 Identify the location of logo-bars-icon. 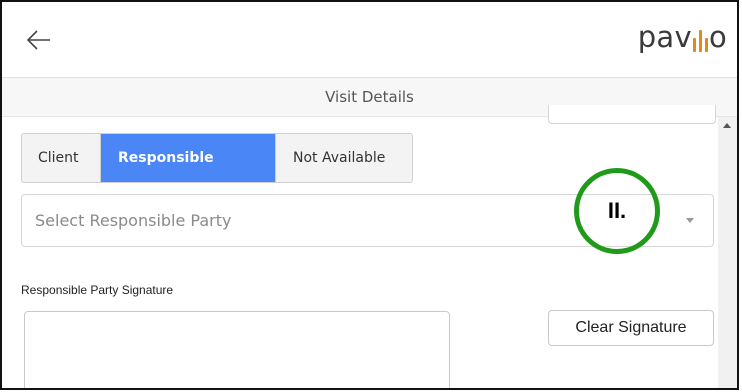
(700, 37).